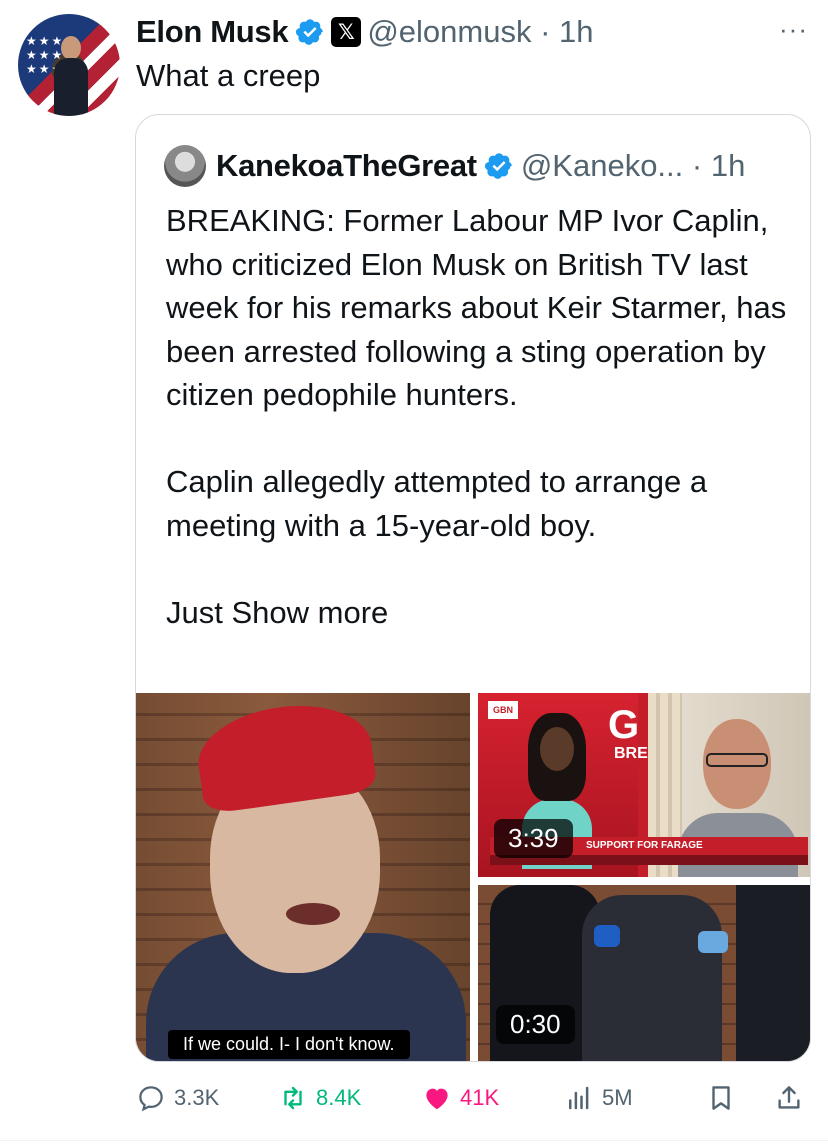 This screenshot has height=1144, width=828. I want to click on views-icon, so click(579, 1098).